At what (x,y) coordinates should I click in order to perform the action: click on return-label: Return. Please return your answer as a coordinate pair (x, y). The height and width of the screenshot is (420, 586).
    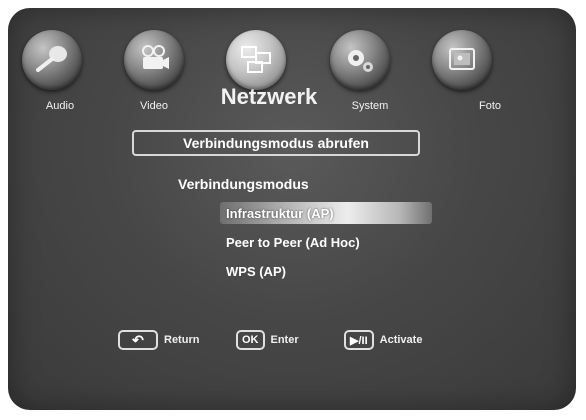
    Looking at the image, I should click on (182, 340).